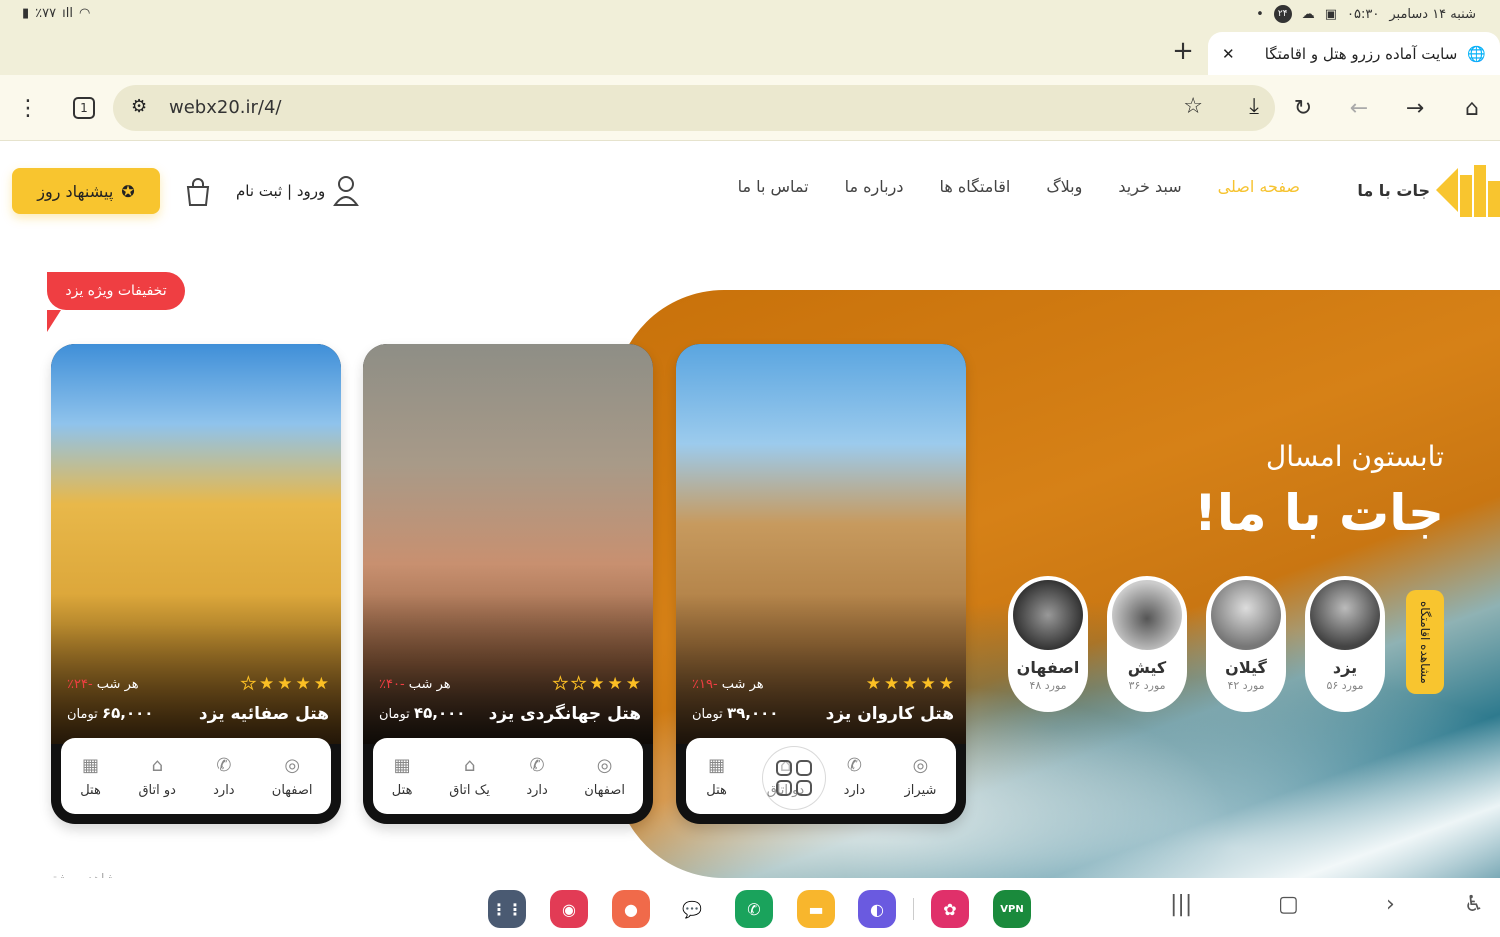 This screenshot has height=937, width=1500. What do you see at coordinates (752, 713) in the screenshot?
I see `price-value: ۳۹,۰۰۰` at bounding box center [752, 713].